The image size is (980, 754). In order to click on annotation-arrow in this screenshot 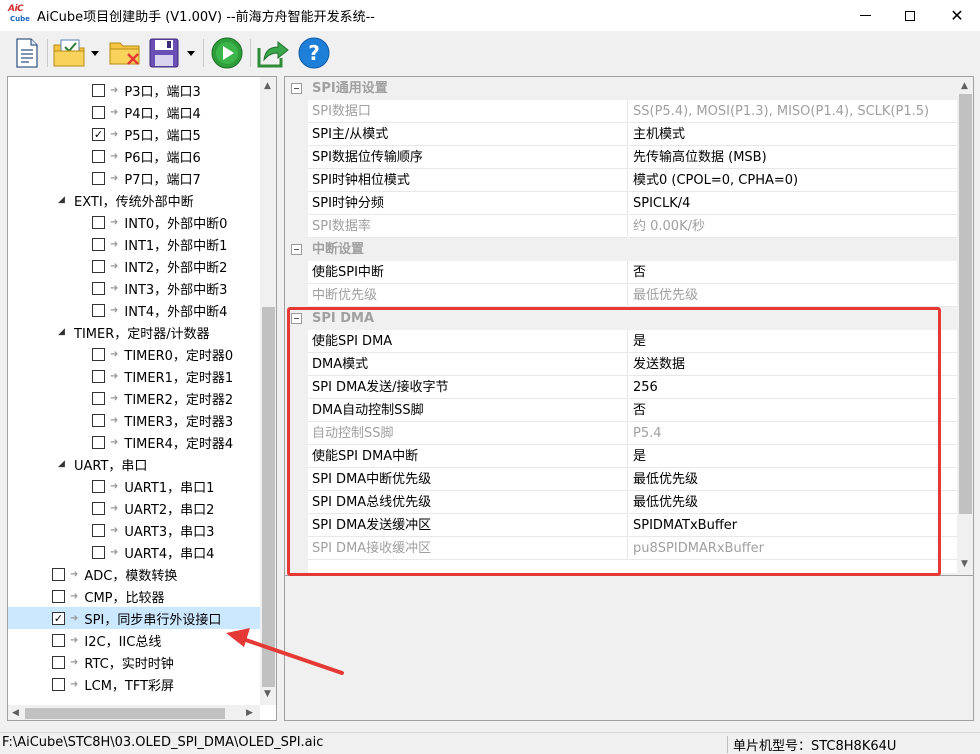, I will do `click(285, 651)`.